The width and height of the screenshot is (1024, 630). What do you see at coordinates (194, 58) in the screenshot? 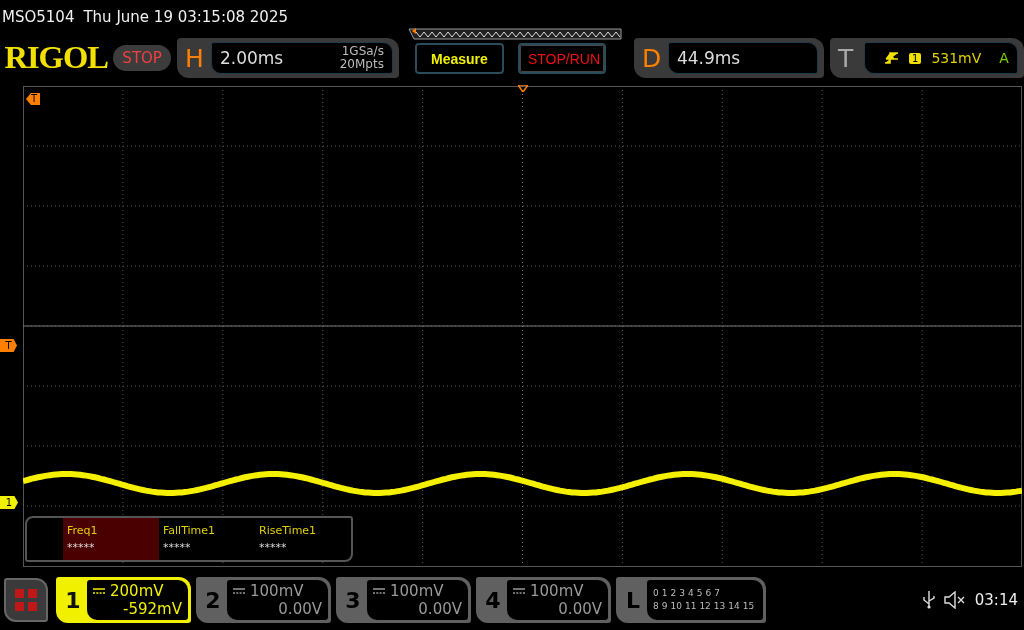
I see `horizontal-label: H` at bounding box center [194, 58].